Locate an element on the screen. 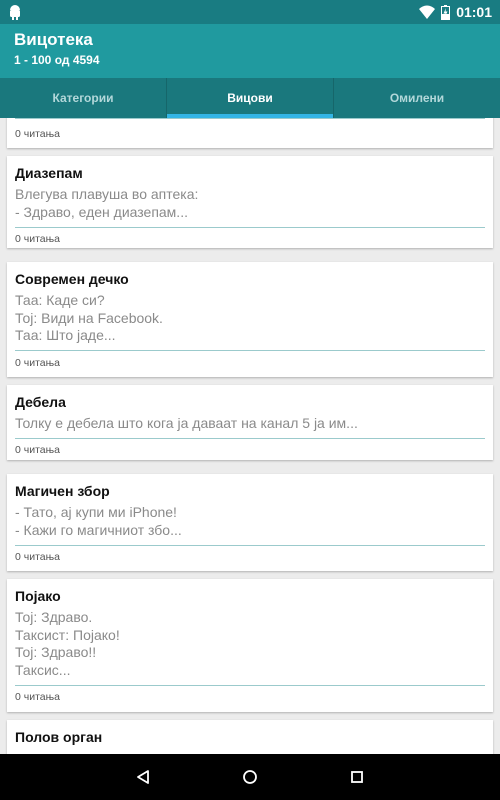  tab-bar: Категории Вицови Омилени is located at coordinates (250, 98).